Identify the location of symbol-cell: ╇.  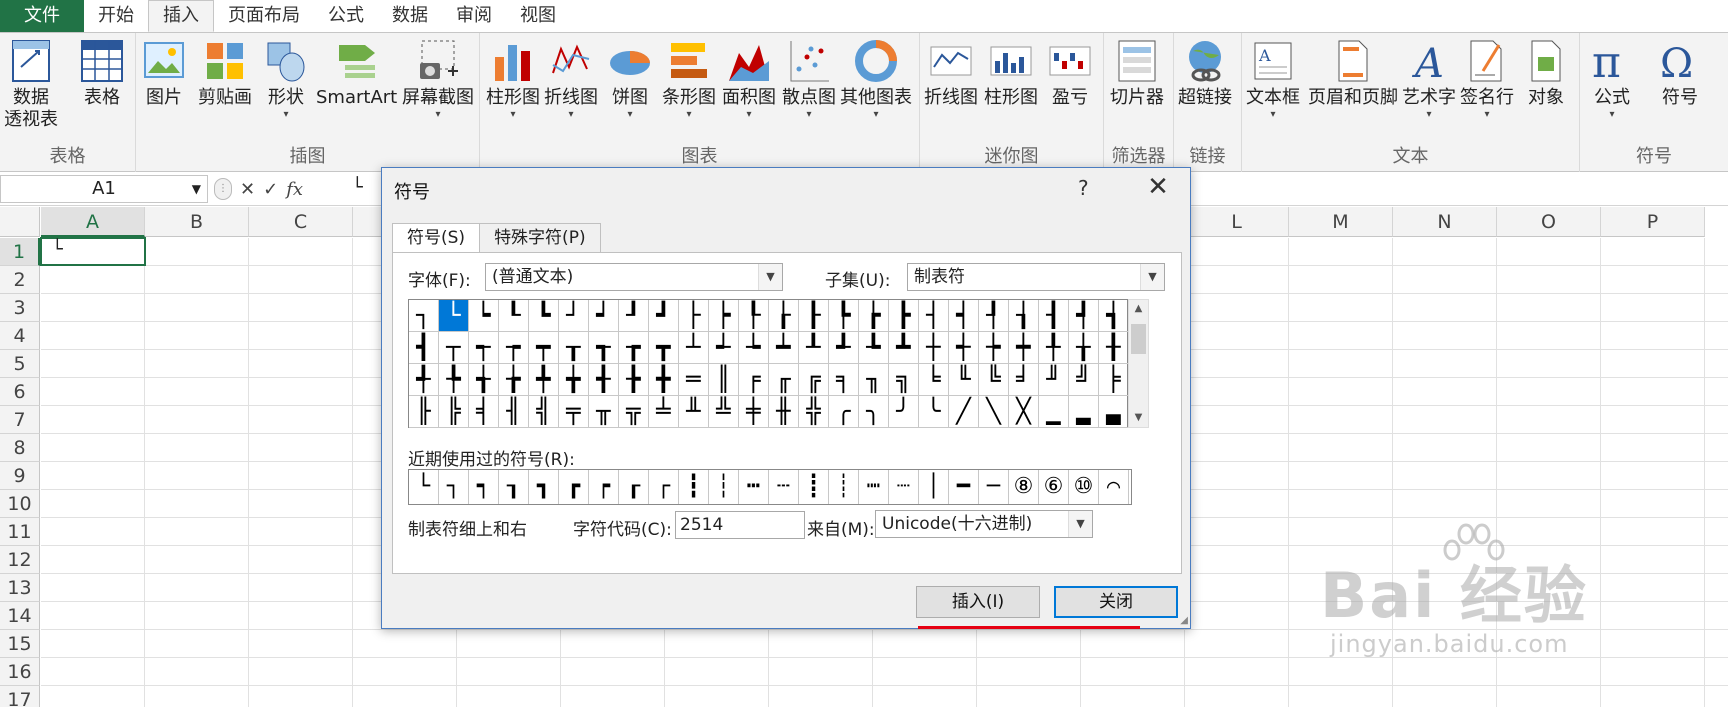
(544, 380).